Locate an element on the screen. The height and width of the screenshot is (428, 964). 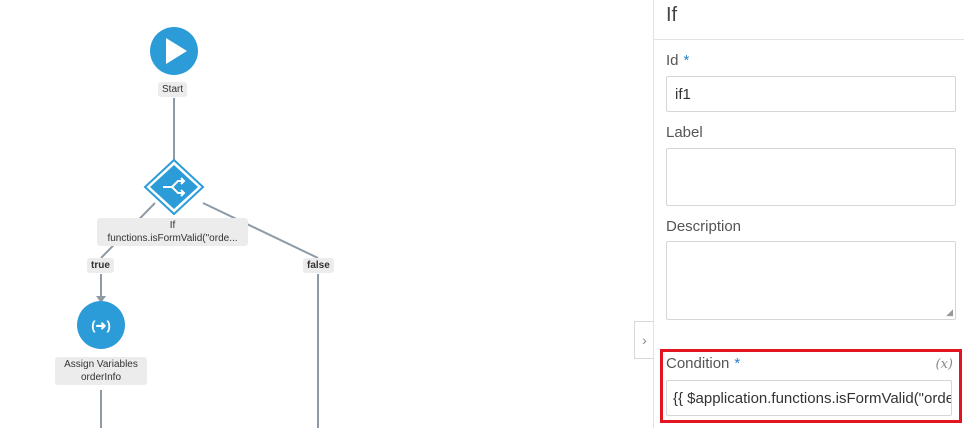
panel-title: If is located at coordinates (672, 15).